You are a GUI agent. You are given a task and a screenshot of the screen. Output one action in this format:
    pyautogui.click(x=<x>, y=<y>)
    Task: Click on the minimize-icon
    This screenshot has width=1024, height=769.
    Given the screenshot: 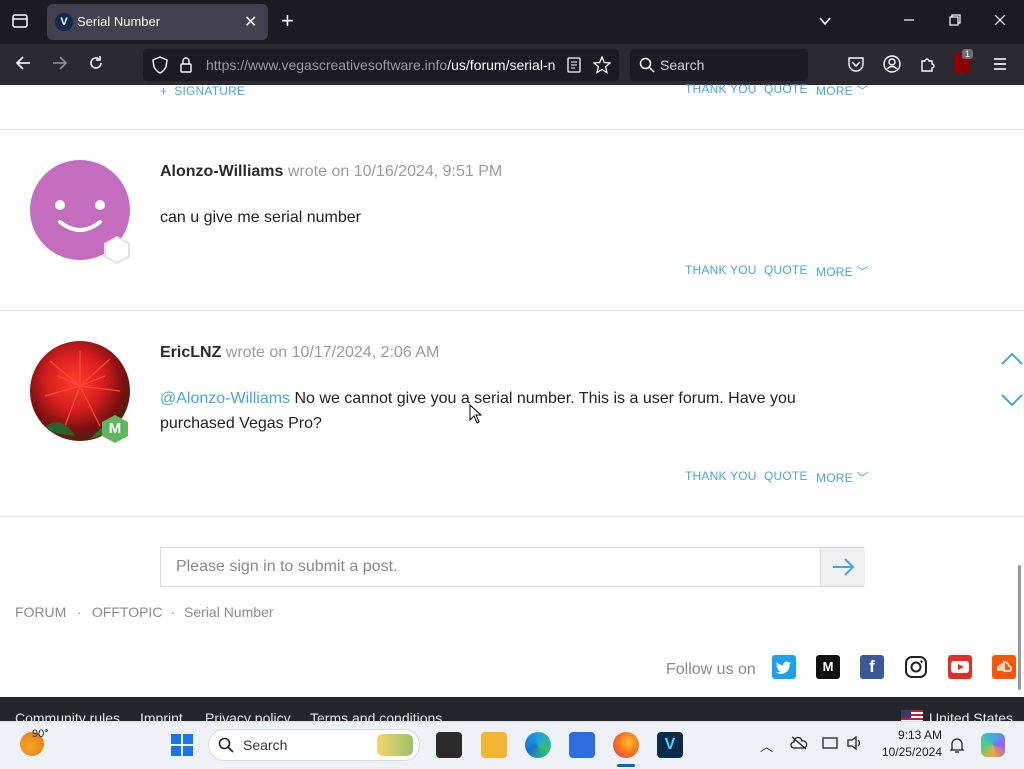 What is the action you would take?
    pyautogui.click(x=909, y=21)
    